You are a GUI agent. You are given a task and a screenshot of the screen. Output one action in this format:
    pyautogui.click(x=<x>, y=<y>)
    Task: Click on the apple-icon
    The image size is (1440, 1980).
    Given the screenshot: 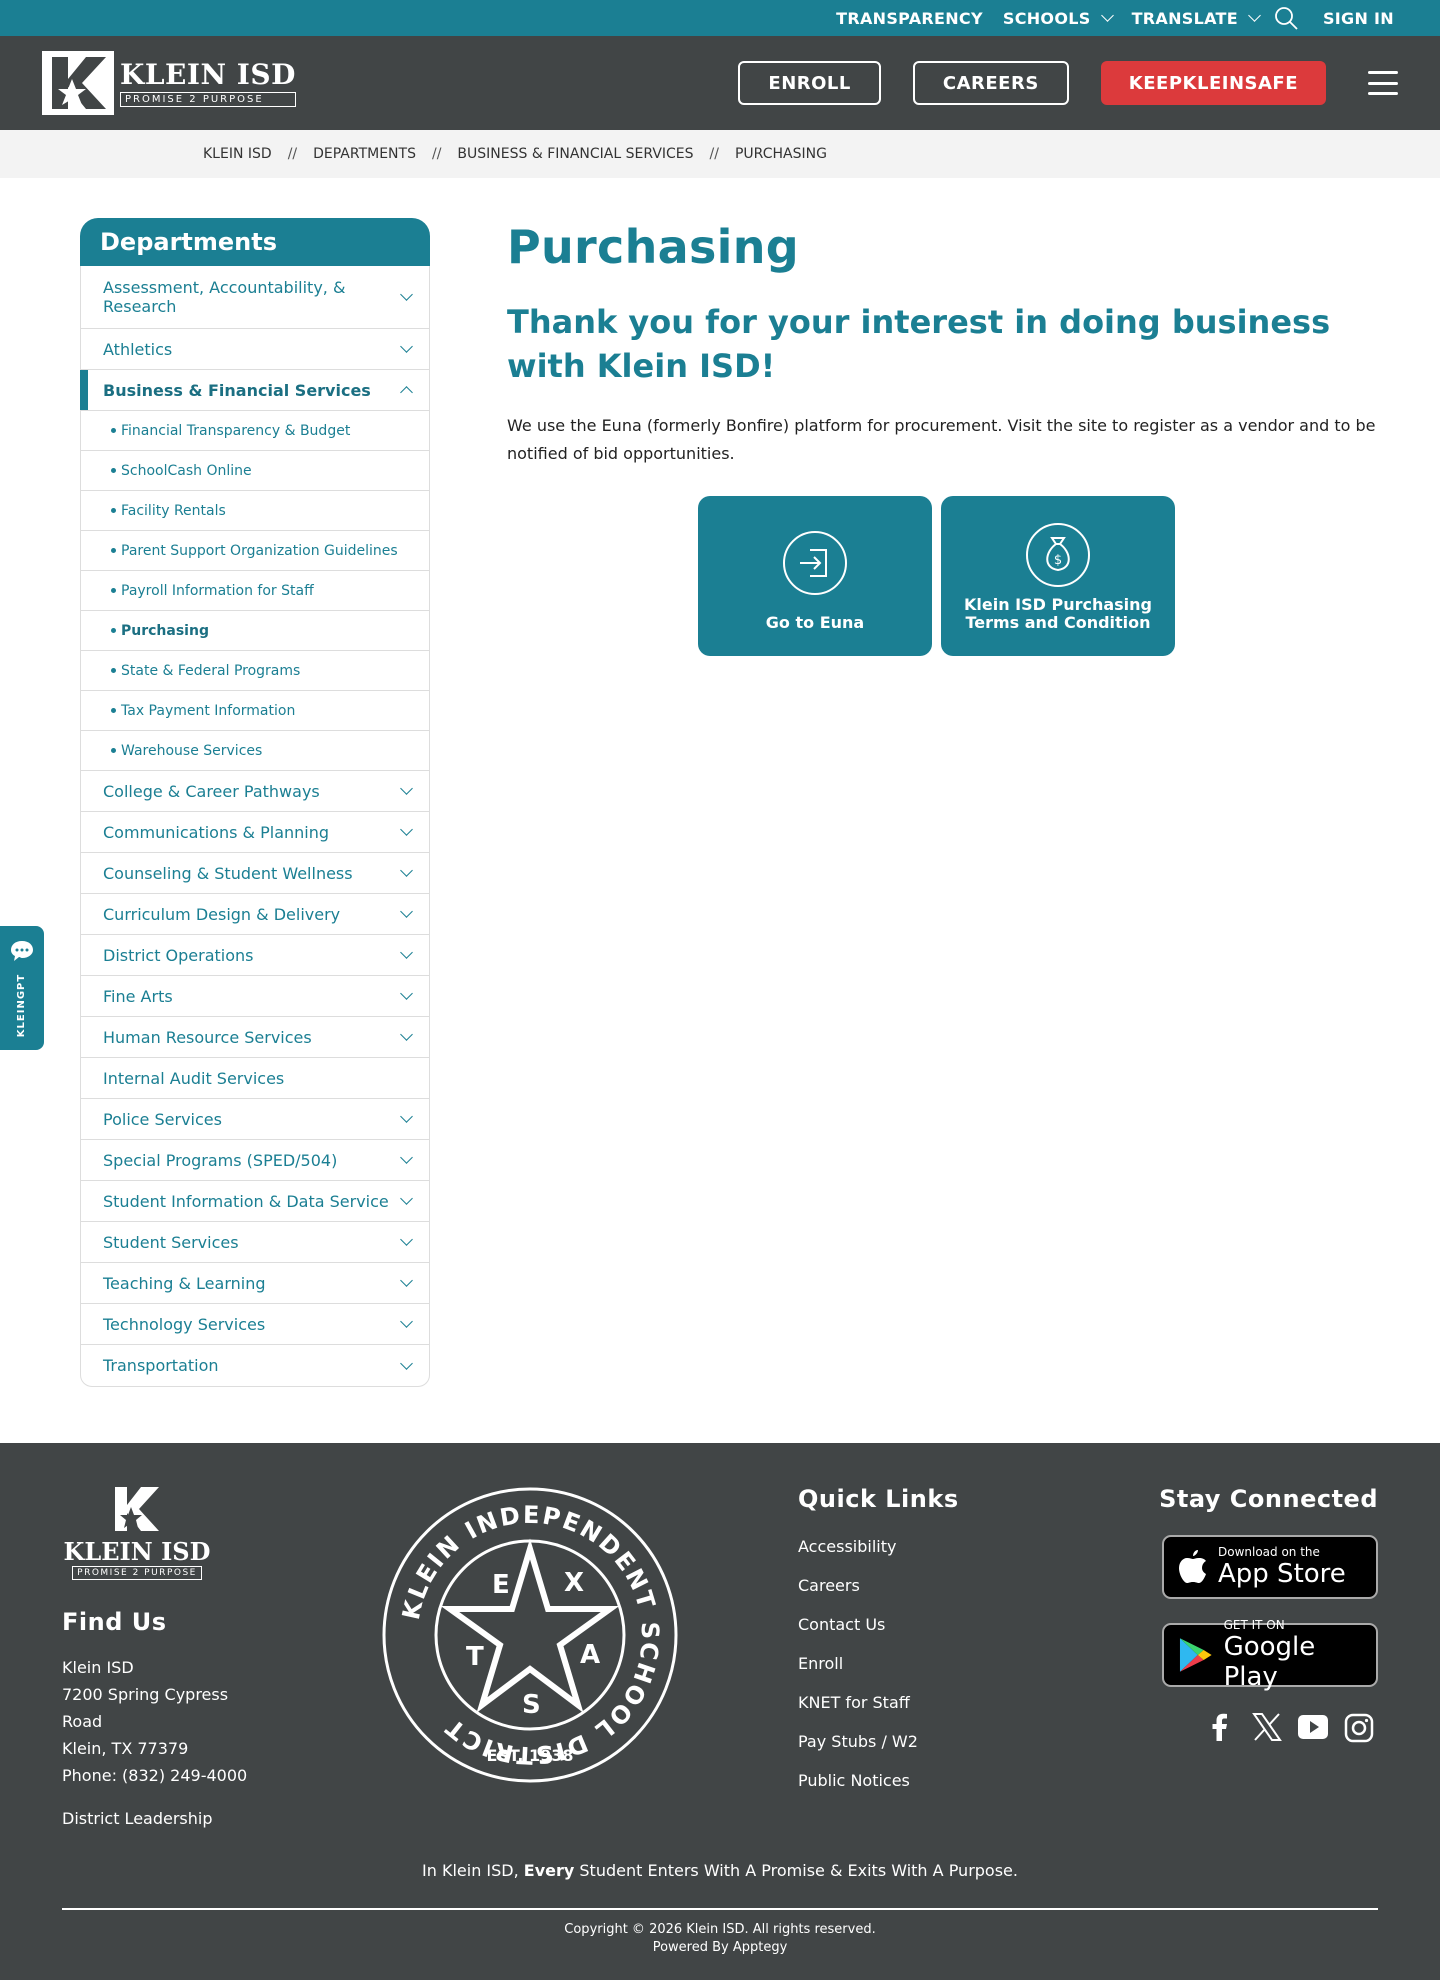 What is the action you would take?
    pyautogui.click(x=1192, y=1566)
    